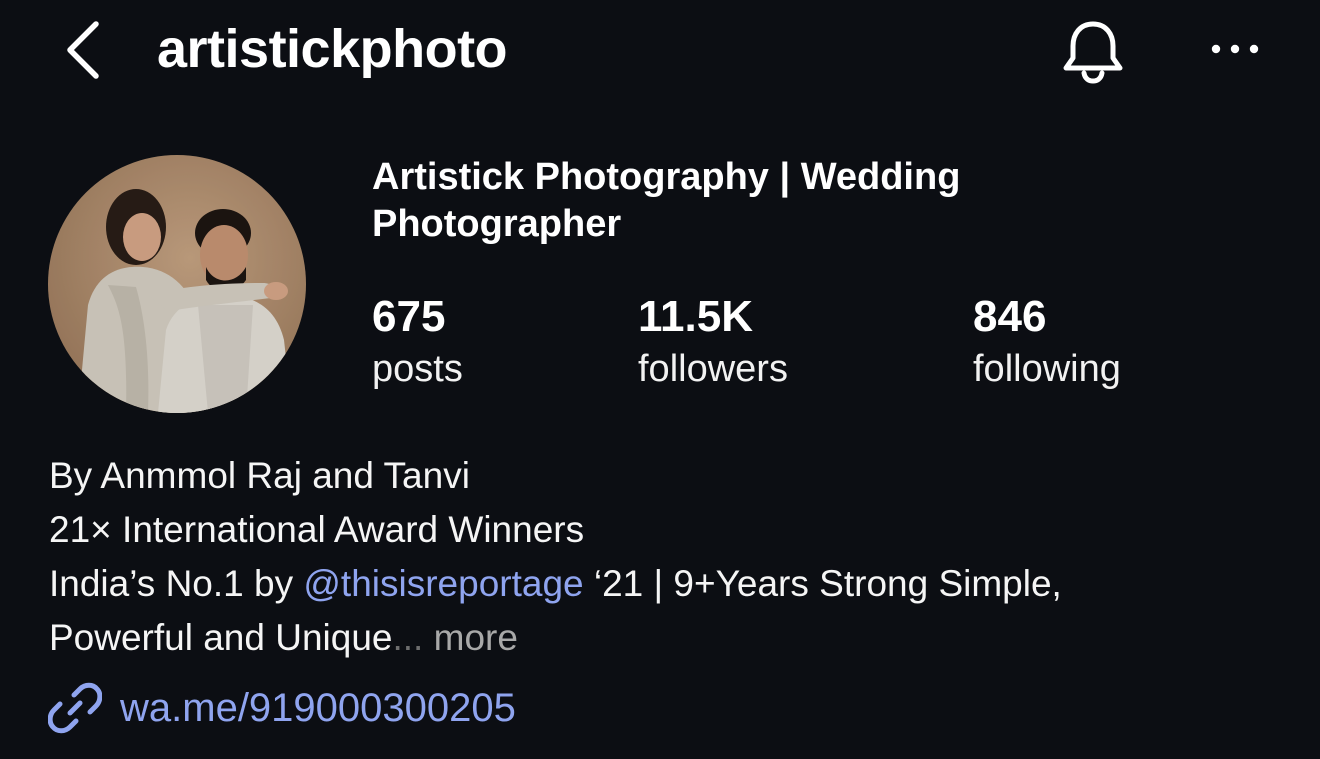 The image size is (1320, 759). Describe the element at coordinates (417, 369) in the screenshot. I see `posts-label: posts` at that location.